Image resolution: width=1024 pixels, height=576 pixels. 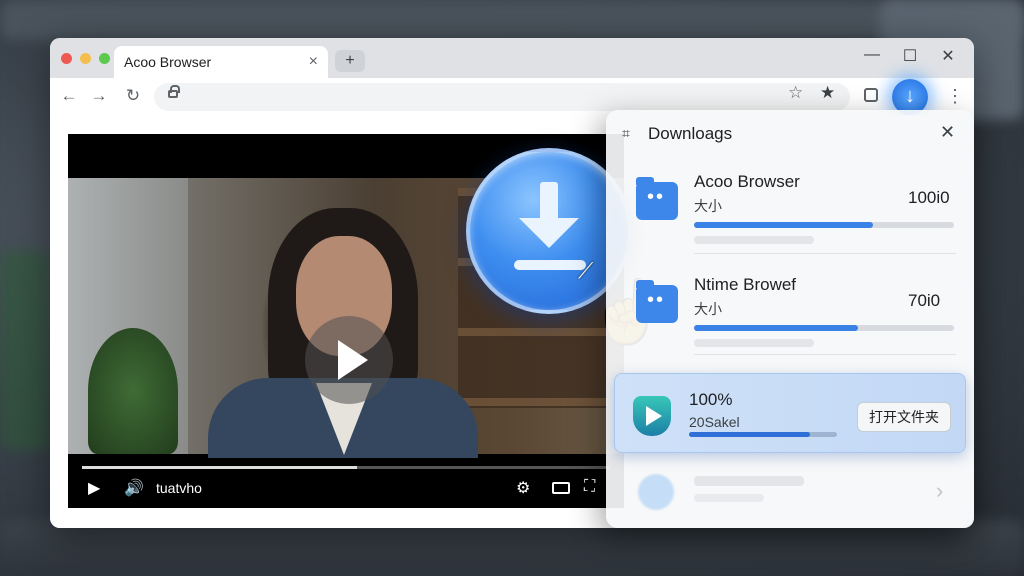 What do you see at coordinates (747, 181) in the screenshot?
I see `download-item-name: Acoo Browser` at bounding box center [747, 181].